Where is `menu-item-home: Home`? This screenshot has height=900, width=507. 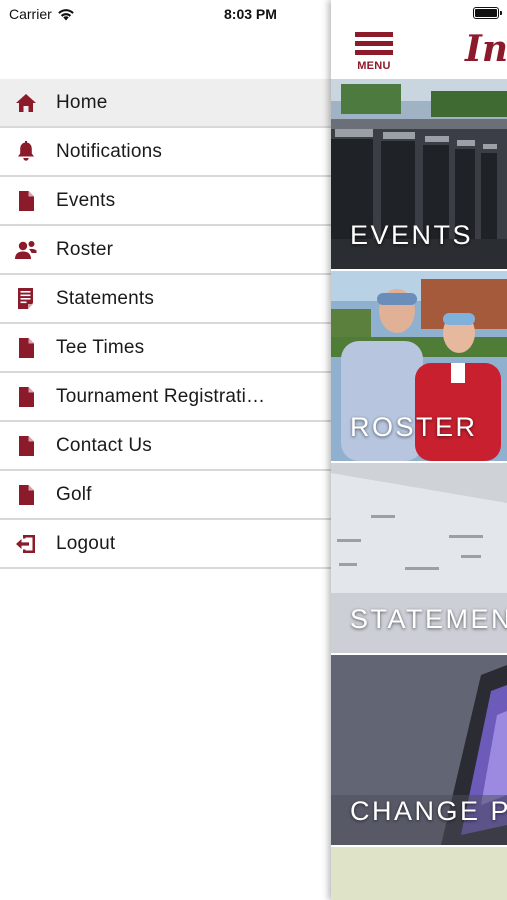 menu-item-home: Home is located at coordinates (165, 103).